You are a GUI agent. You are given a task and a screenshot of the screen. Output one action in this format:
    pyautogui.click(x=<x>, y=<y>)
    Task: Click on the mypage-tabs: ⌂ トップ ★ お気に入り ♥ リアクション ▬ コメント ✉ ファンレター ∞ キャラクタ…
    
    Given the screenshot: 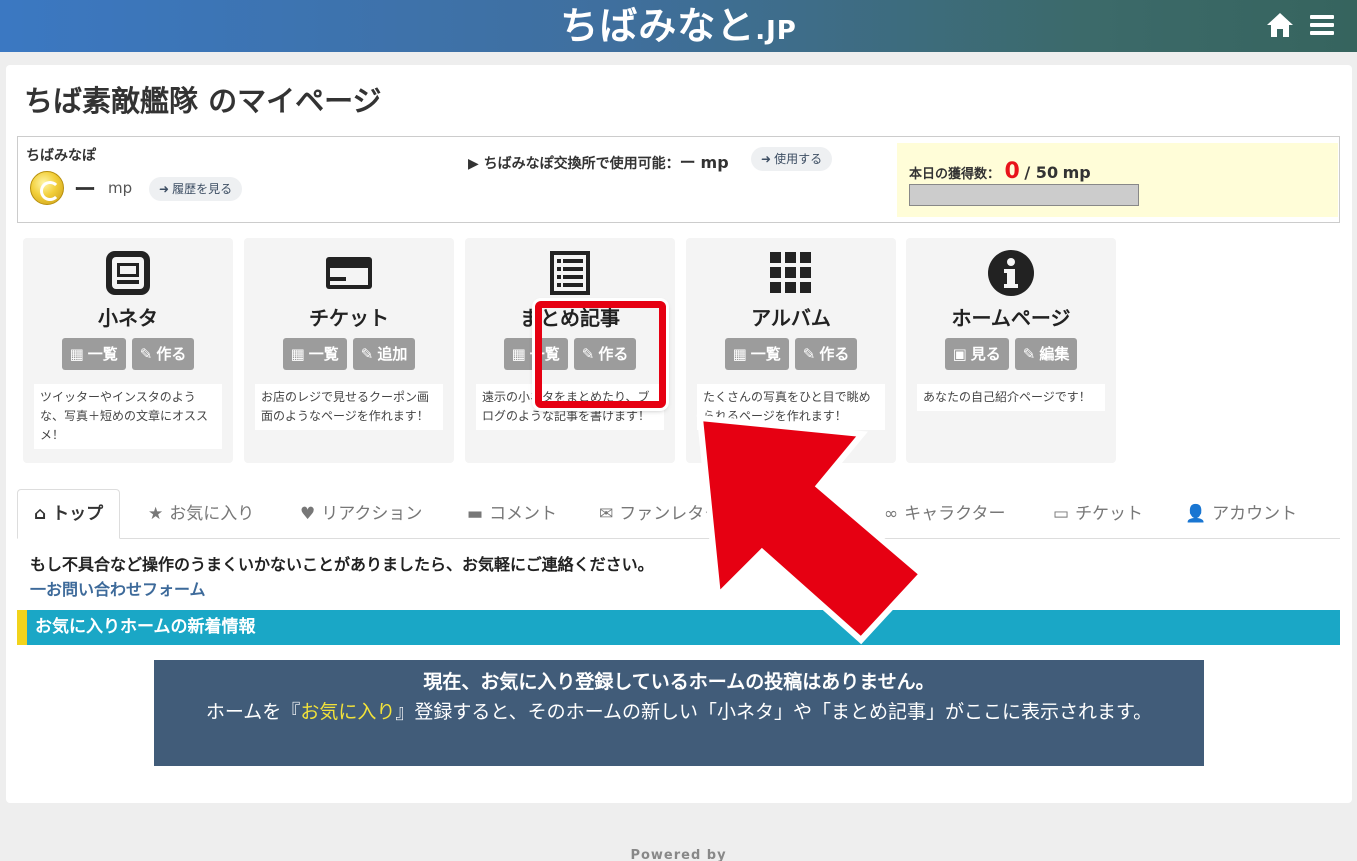 What is the action you would take?
    pyautogui.click(x=678, y=514)
    